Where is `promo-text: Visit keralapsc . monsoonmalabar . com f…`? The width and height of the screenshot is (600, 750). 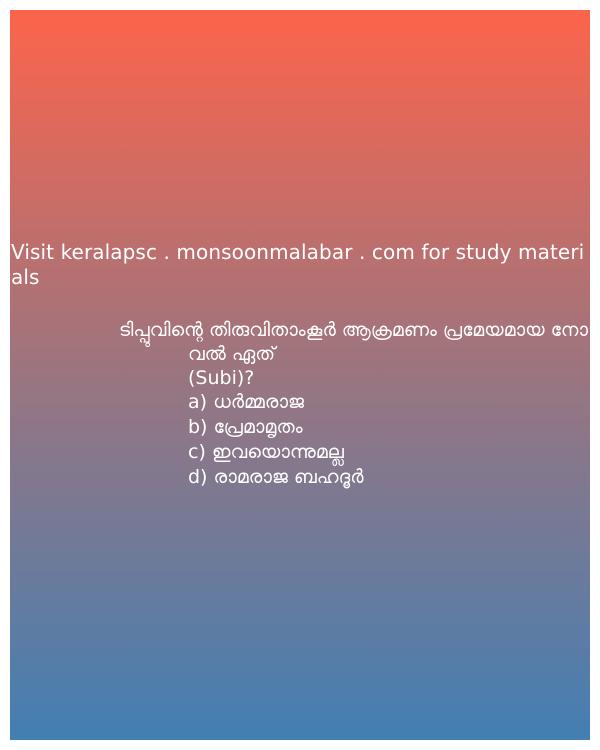 promo-text: Visit keralapsc . monsoonmalabar . com f… is located at coordinates (298, 264).